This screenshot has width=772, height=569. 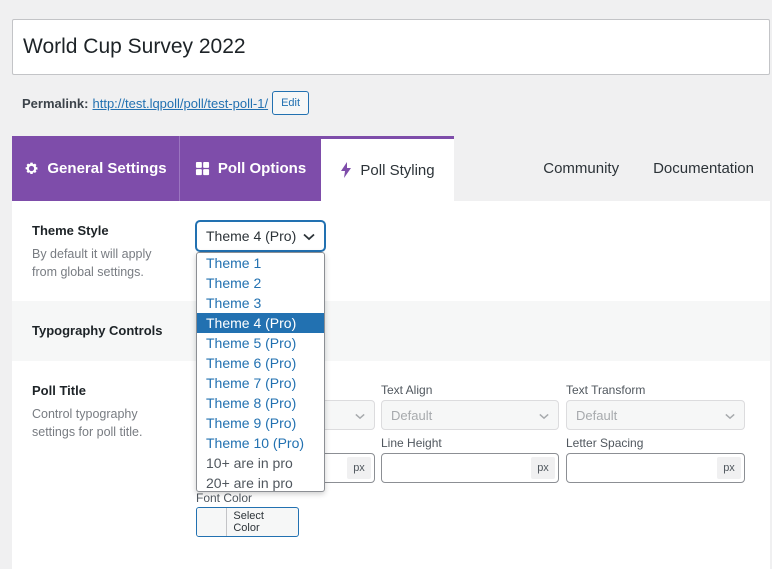 What do you see at coordinates (55, 103) in the screenshot?
I see `permalink-label: Permalink:` at bounding box center [55, 103].